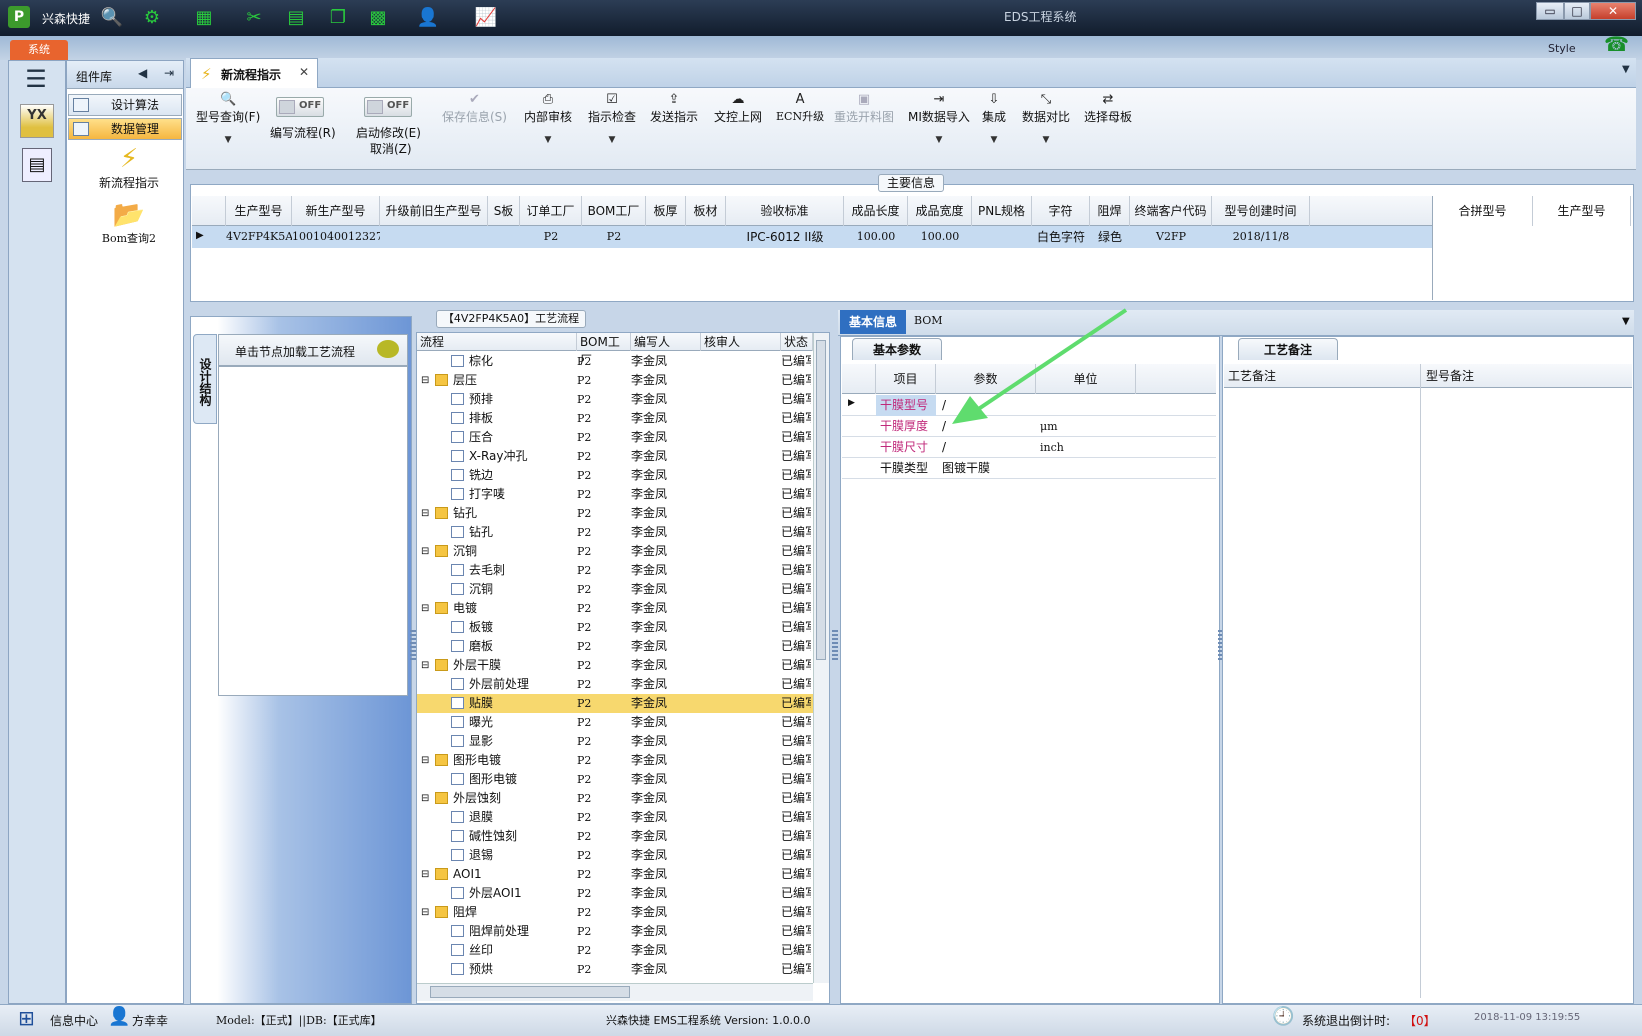  What do you see at coordinates (1046, 118) in the screenshot?
I see `data-compare-button: ⤡ 数据对比 ▼` at bounding box center [1046, 118].